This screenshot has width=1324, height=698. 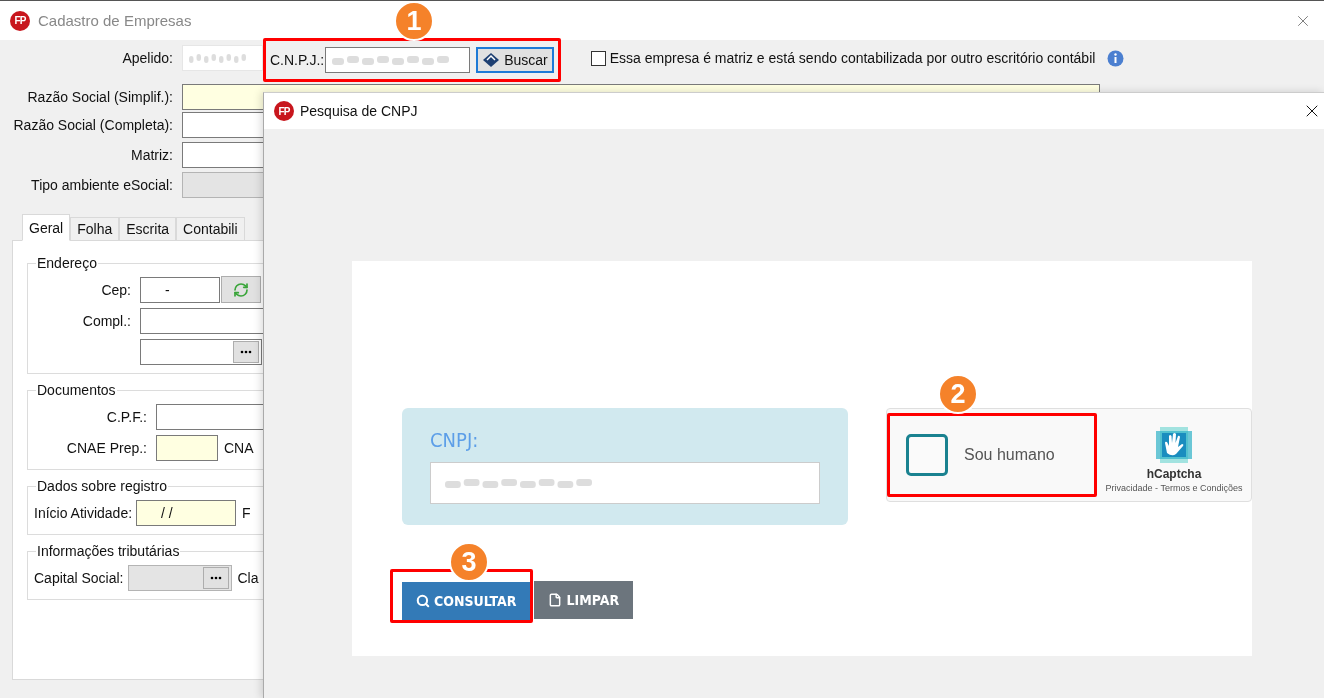 What do you see at coordinates (46, 227) in the screenshot?
I see `tab: Geral` at bounding box center [46, 227].